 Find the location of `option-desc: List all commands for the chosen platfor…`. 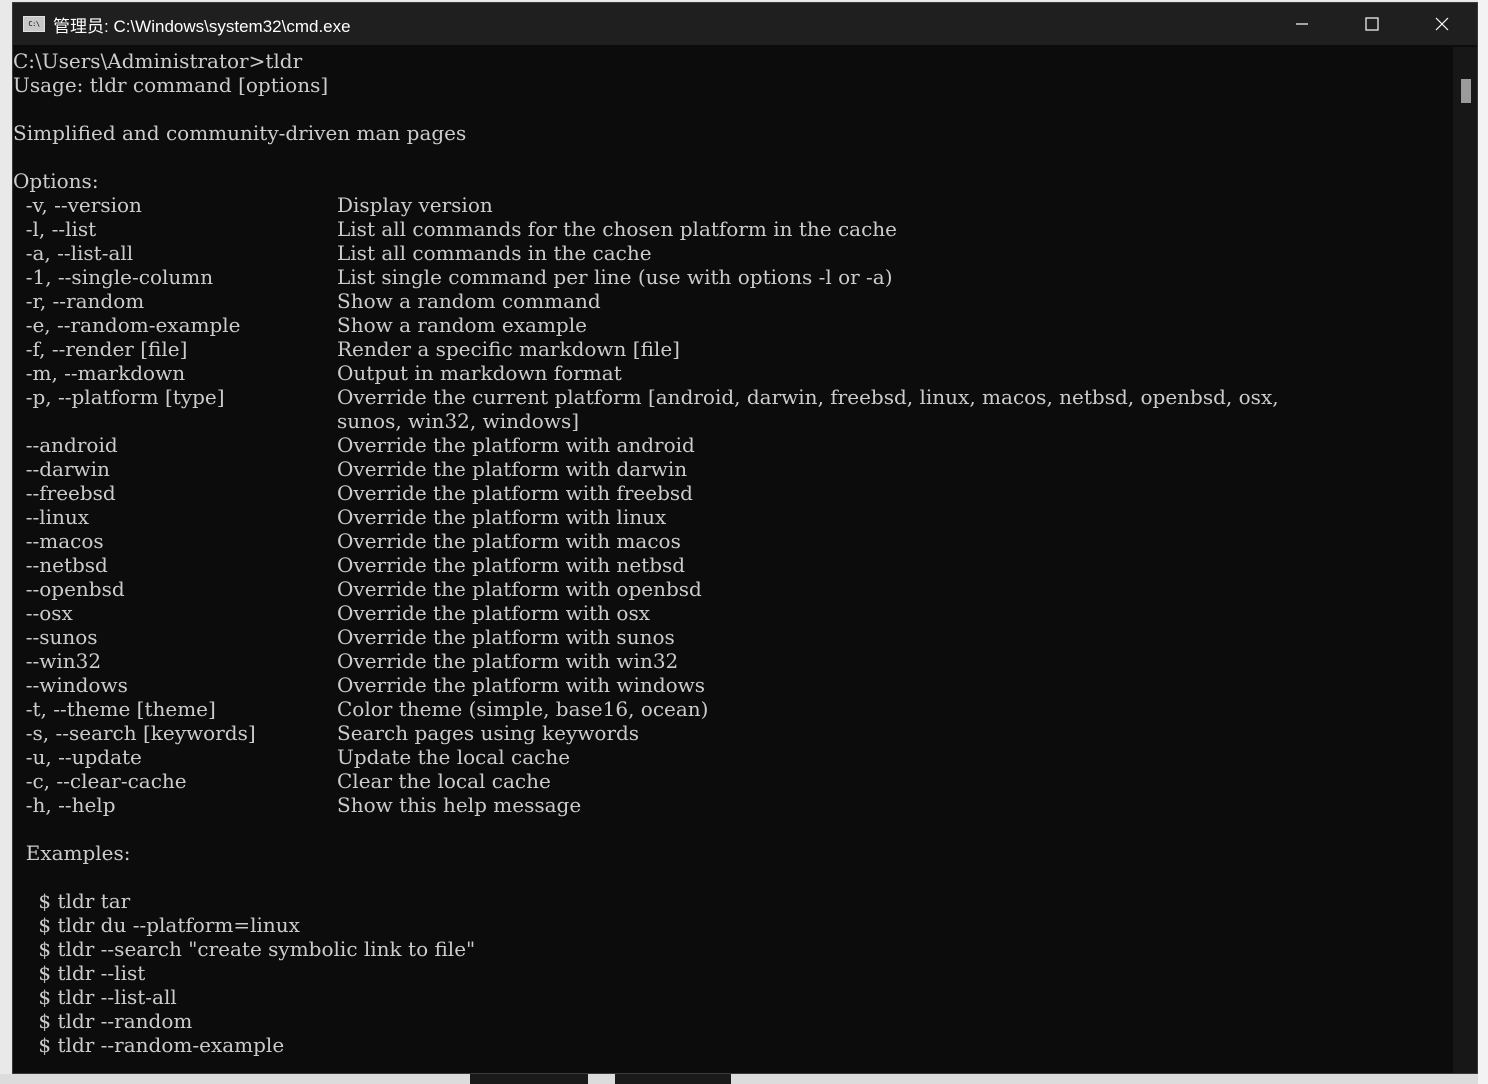

option-desc: List all commands for the chosen platfor… is located at coordinates (617, 229).